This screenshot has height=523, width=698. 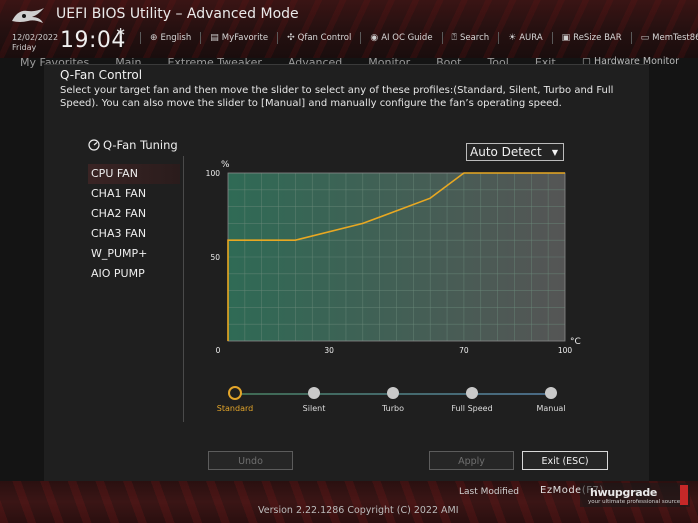 What do you see at coordinates (183, 289) in the screenshot?
I see `list-divider` at bounding box center [183, 289].